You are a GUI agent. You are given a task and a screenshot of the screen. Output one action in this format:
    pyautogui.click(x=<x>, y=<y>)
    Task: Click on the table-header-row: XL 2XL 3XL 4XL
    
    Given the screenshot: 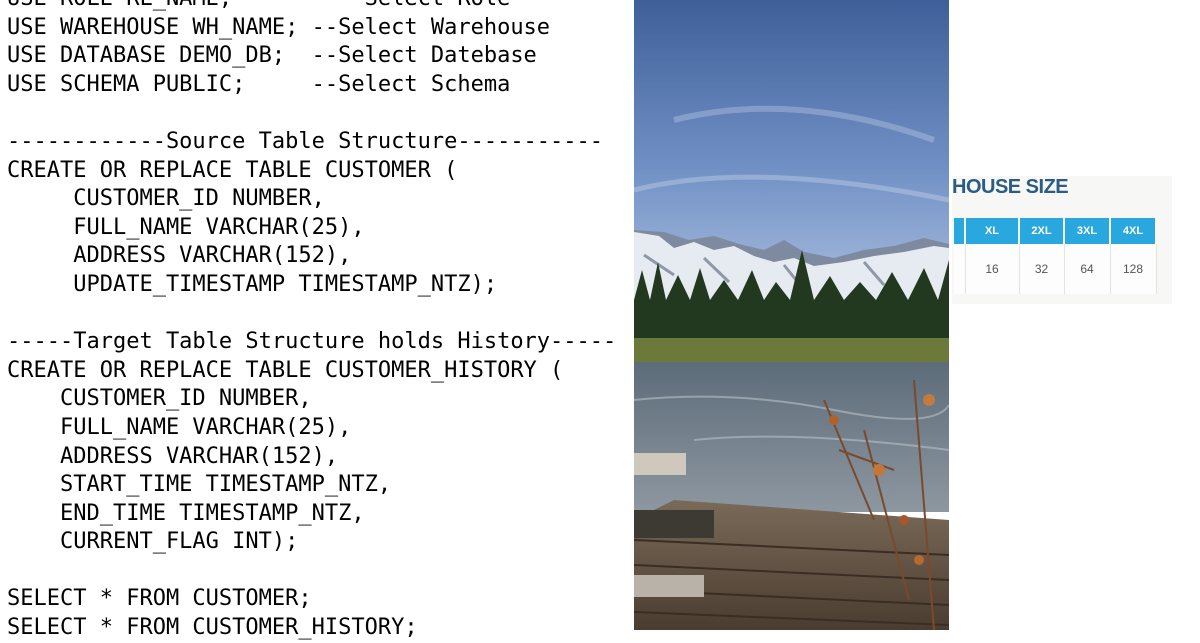 What is the action you would take?
    pyautogui.click(x=1055, y=231)
    